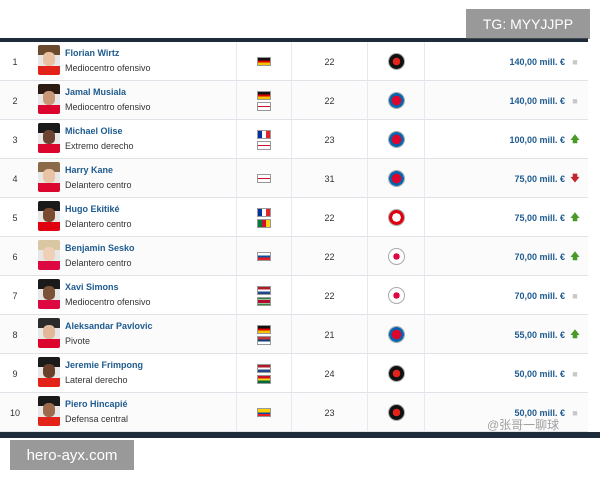 The width and height of the screenshot is (600, 480). I want to click on age-cell: 24, so click(330, 373).